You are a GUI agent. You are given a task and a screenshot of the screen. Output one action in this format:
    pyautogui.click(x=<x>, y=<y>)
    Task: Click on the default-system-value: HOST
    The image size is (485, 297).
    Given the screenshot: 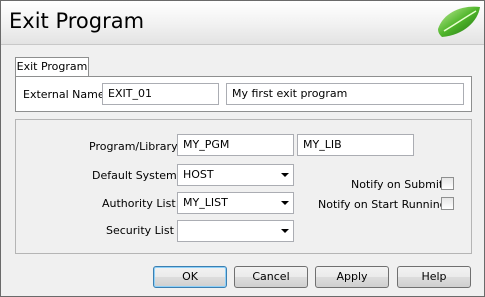 What is the action you would take?
    pyautogui.click(x=198, y=174)
    